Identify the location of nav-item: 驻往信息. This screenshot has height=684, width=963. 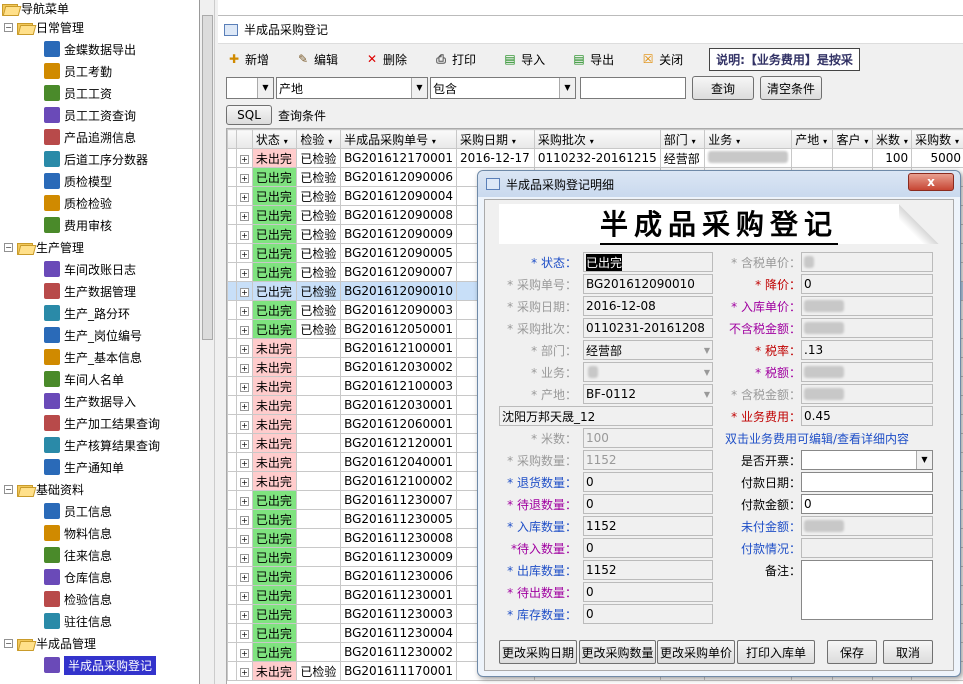
(99, 621).